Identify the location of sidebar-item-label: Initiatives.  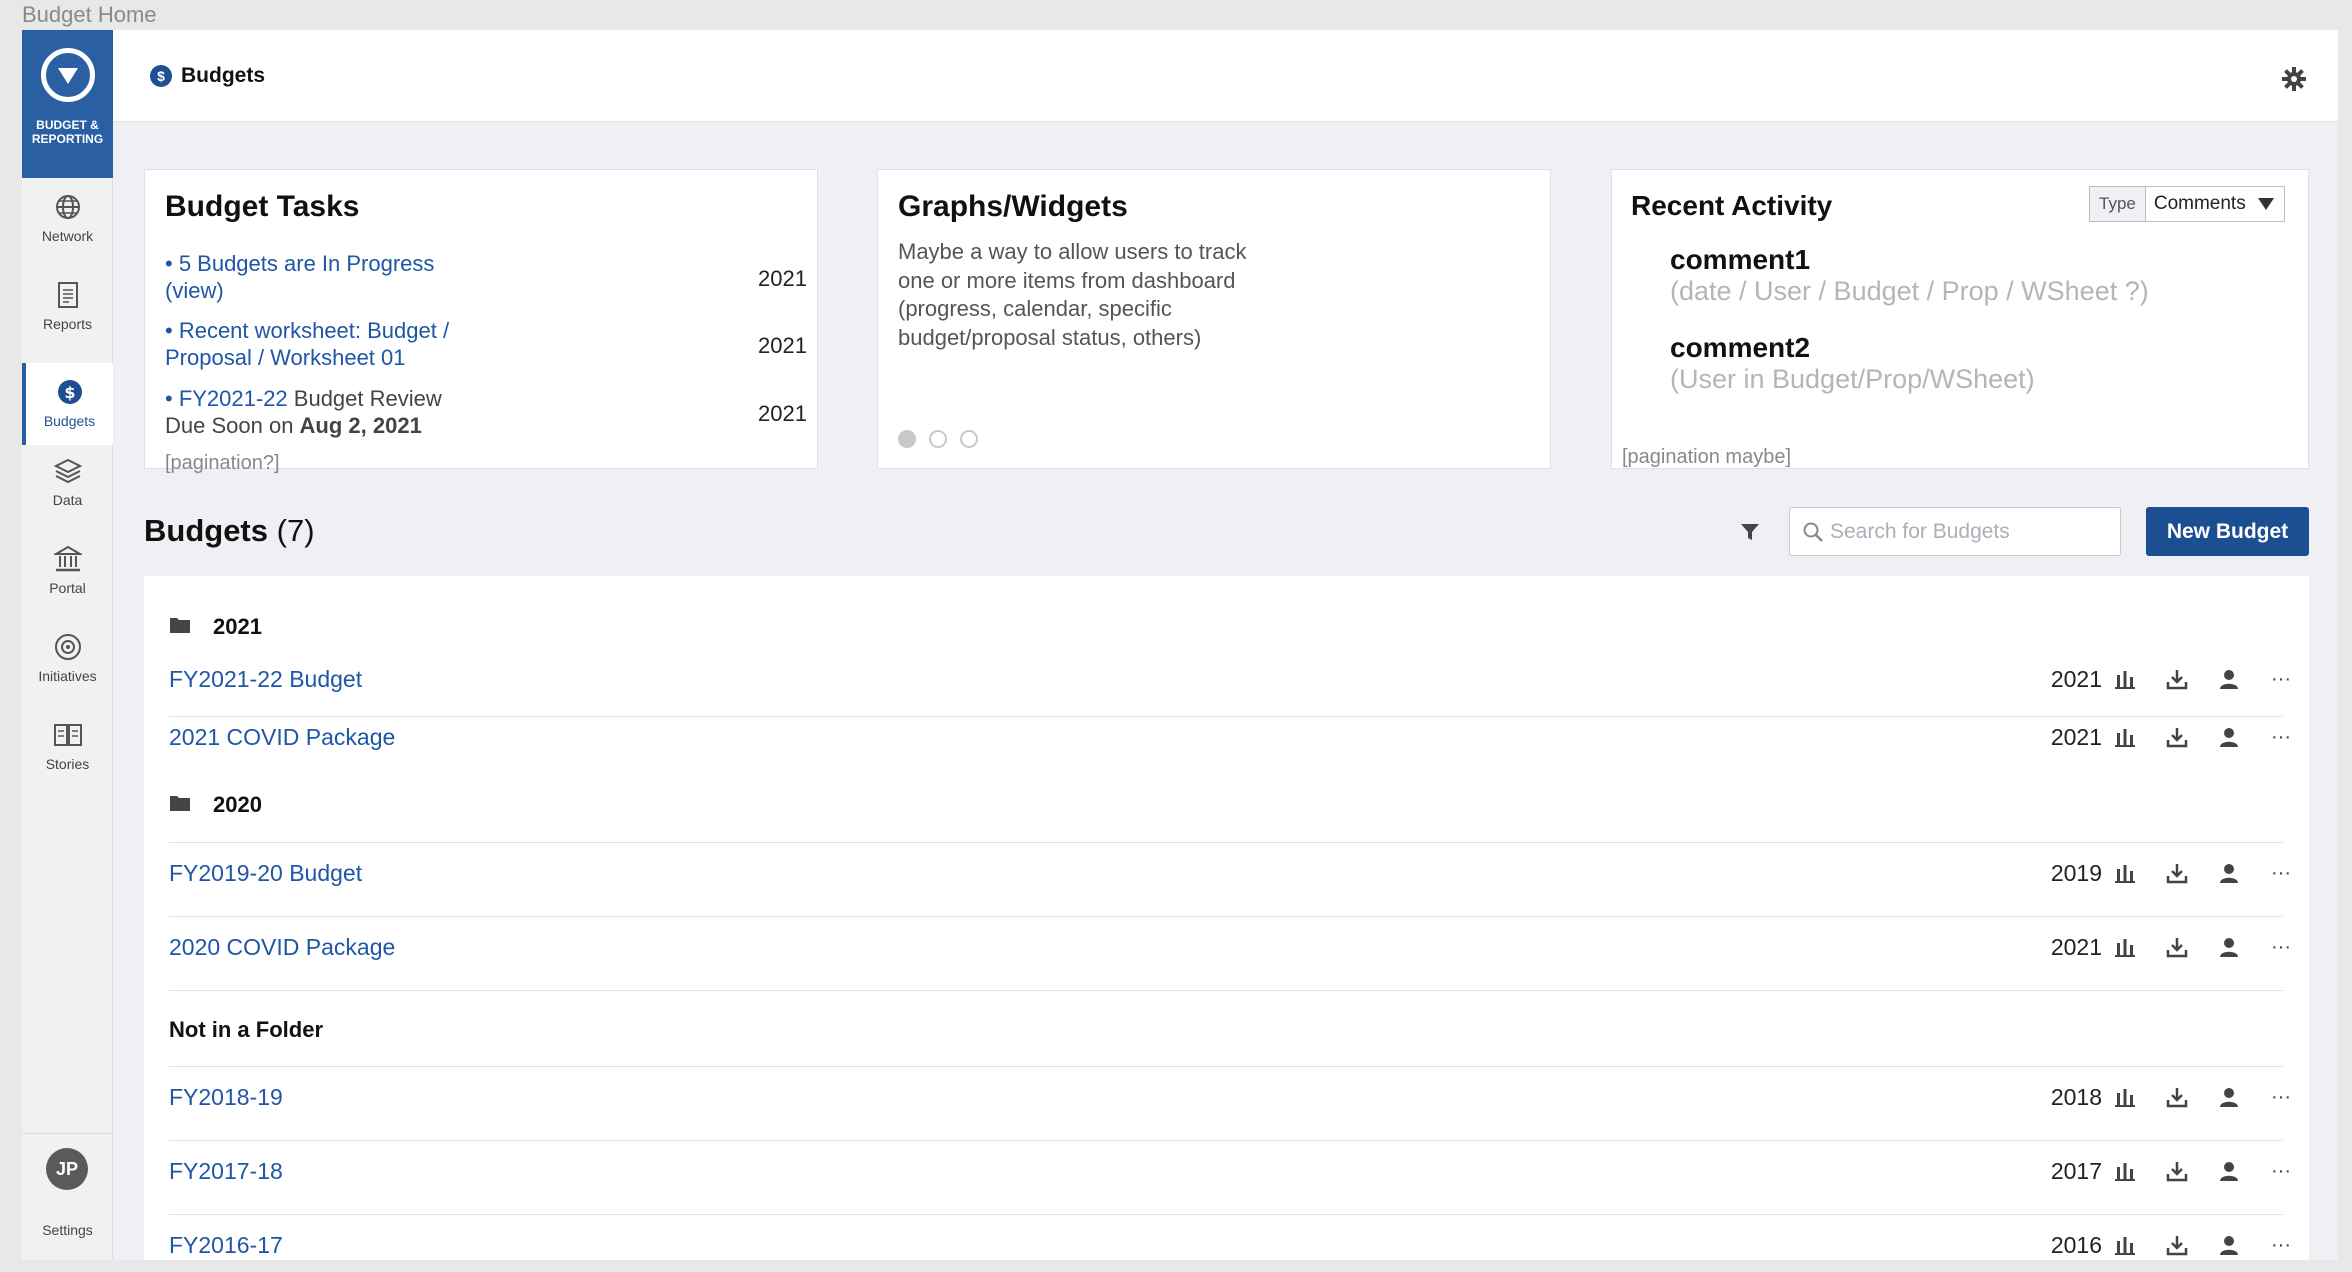
(67, 676).